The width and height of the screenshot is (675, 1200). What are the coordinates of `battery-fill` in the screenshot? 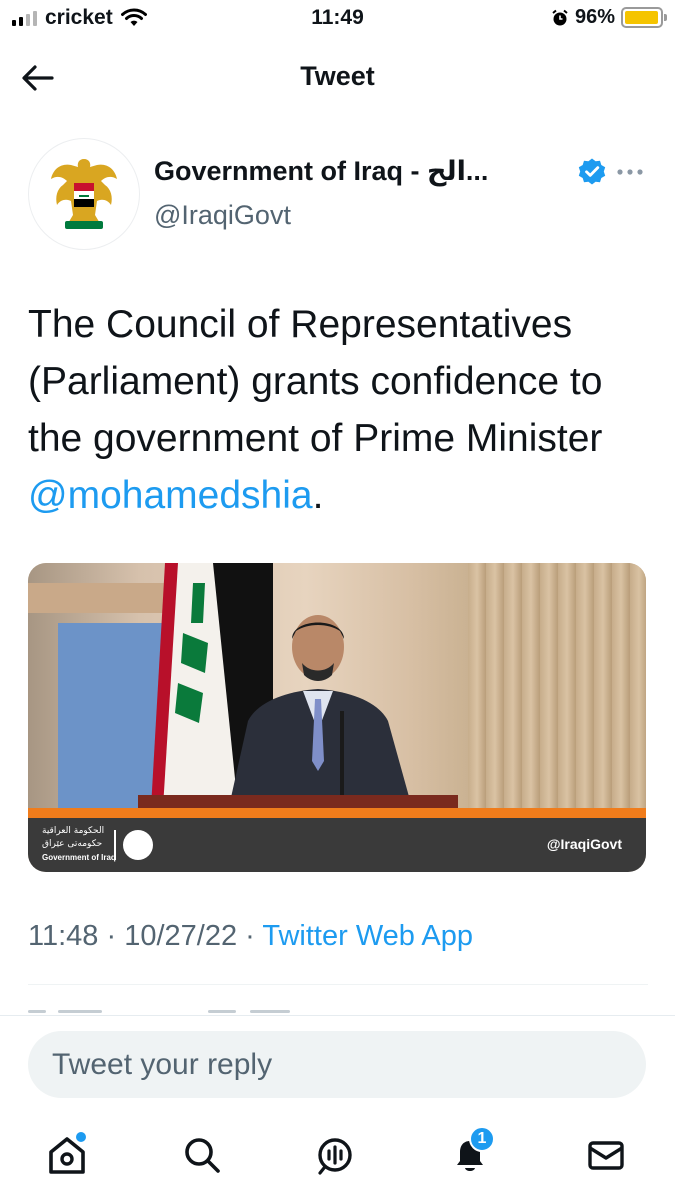 It's located at (641, 17).